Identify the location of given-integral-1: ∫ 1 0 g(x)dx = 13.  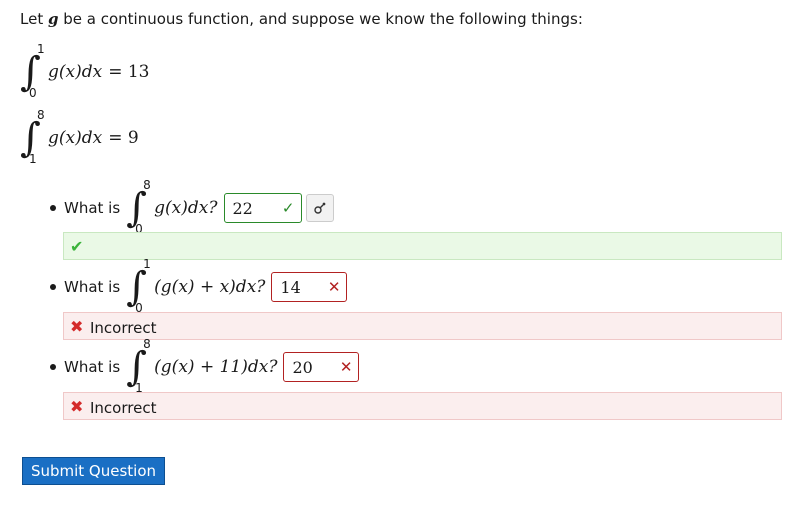
(85, 71).